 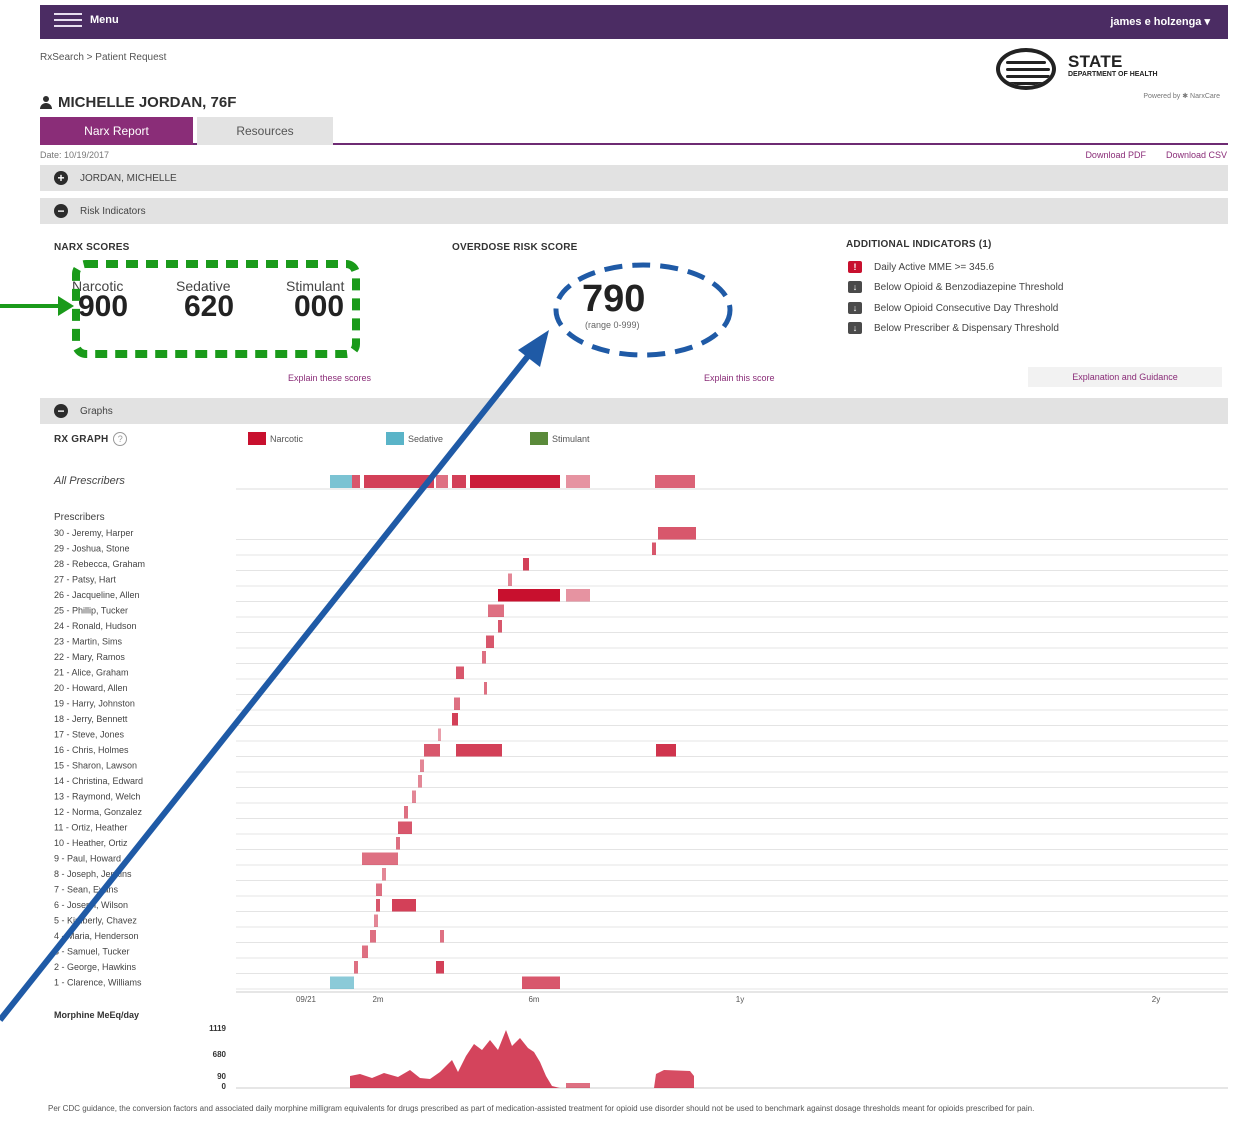 What do you see at coordinates (93, 533) in the screenshot?
I see `prescriber-label: 30 - Jeremy, Harper` at bounding box center [93, 533].